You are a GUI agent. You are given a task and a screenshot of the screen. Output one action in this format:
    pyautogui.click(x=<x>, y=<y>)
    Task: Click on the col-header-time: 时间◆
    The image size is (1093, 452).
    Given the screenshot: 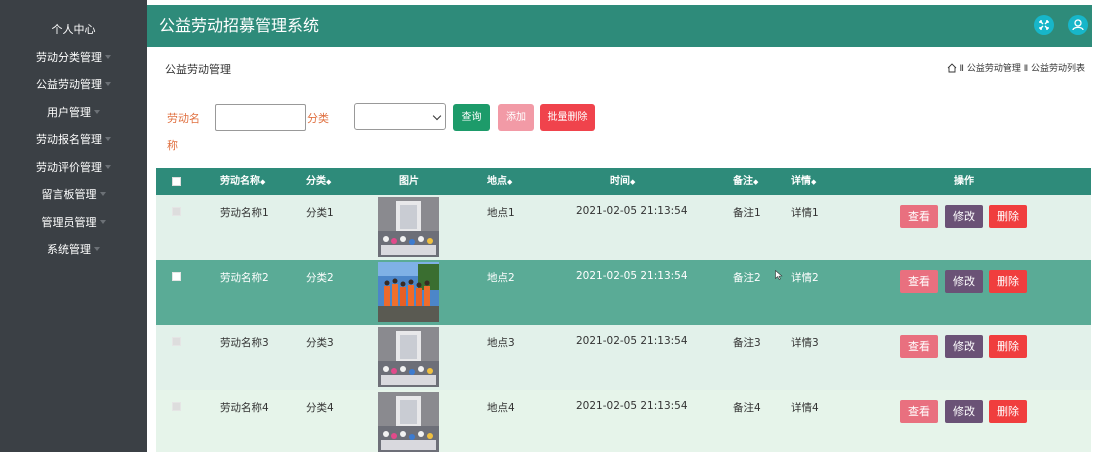 What is the action you would take?
    pyautogui.click(x=622, y=182)
    